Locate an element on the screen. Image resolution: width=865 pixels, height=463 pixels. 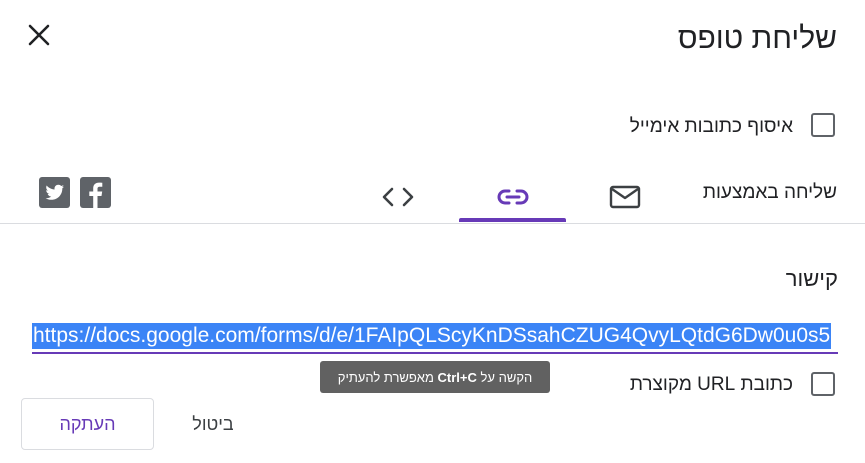
close-button is located at coordinates (39, 35).